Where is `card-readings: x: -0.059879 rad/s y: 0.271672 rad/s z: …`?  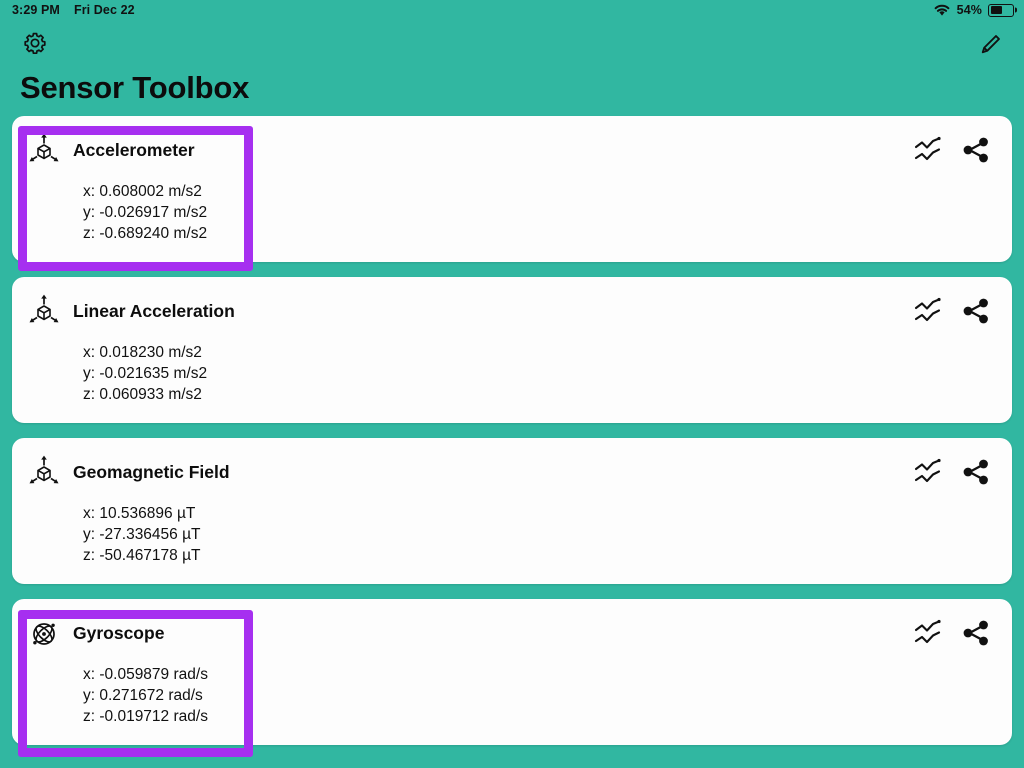
card-readings: x: -0.059879 rad/s y: 0.271672 rad/s z: … is located at coordinates (512, 696).